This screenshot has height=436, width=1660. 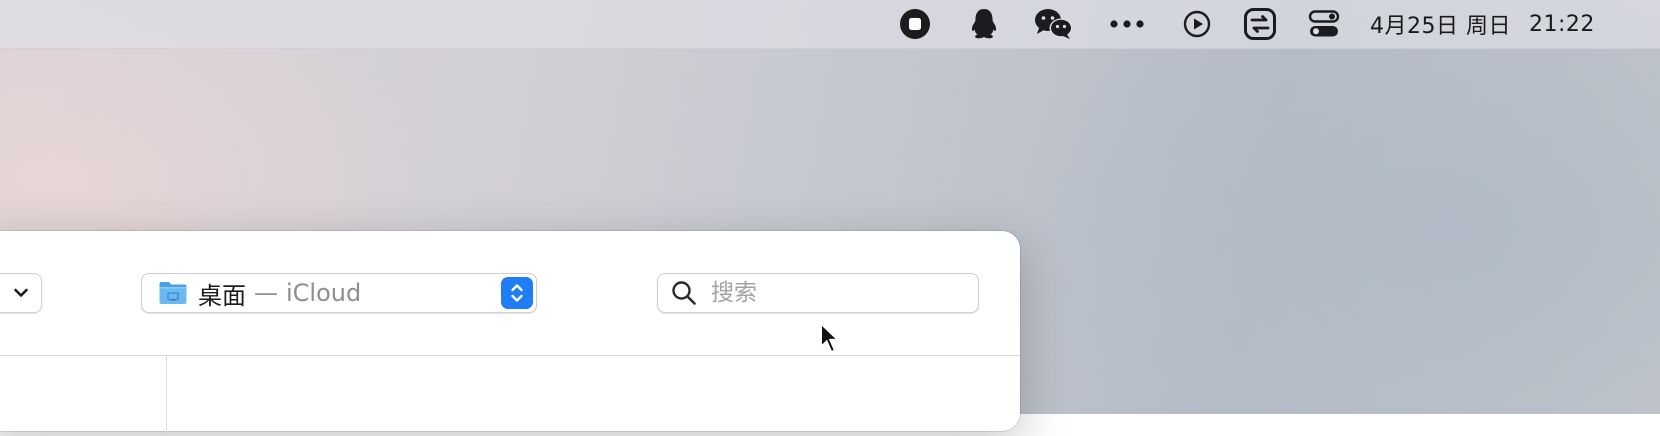 I want to click on qq-icon, so click(x=984, y=24).